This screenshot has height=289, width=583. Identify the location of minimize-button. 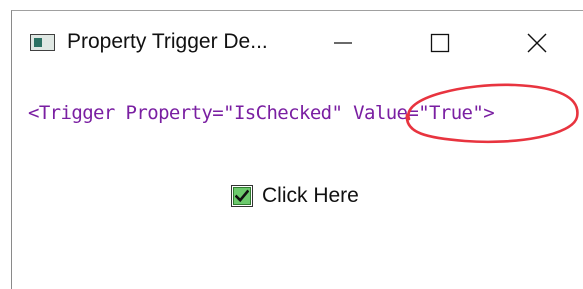
(343, 43).